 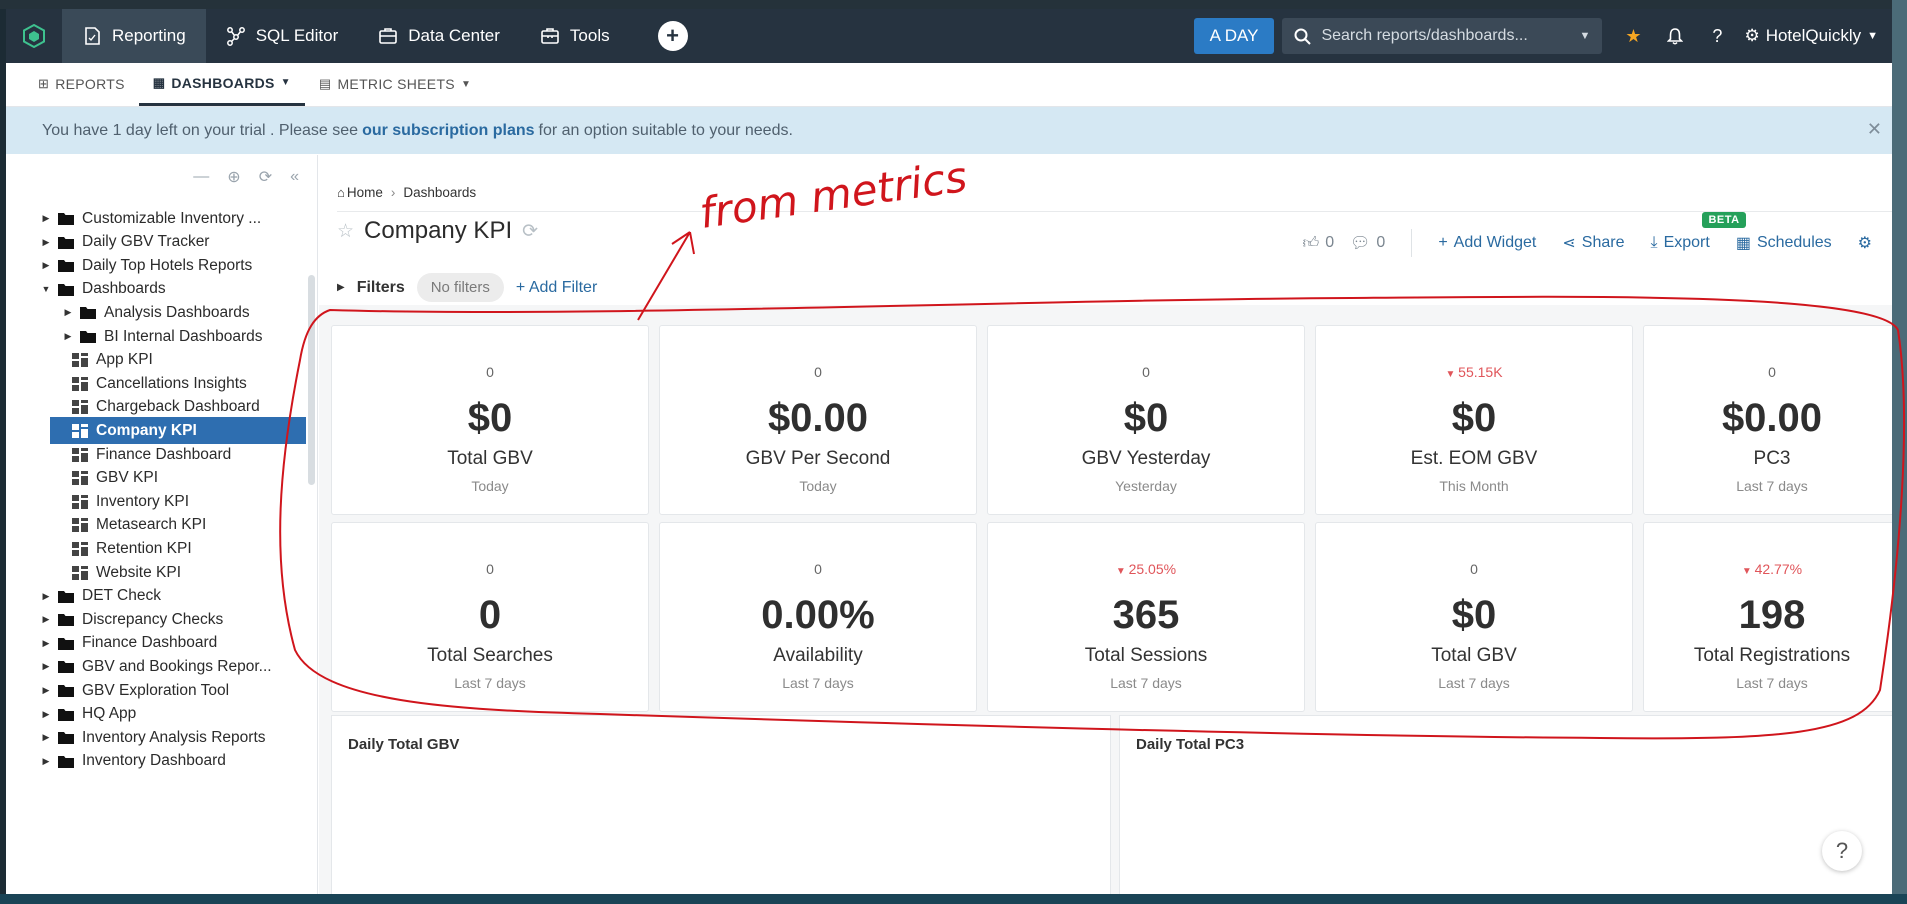 What do you see at coordinates (345, 231) in the screenshot?
I see `favorite-star-icon: ☆` at bounding box center [345, 231].